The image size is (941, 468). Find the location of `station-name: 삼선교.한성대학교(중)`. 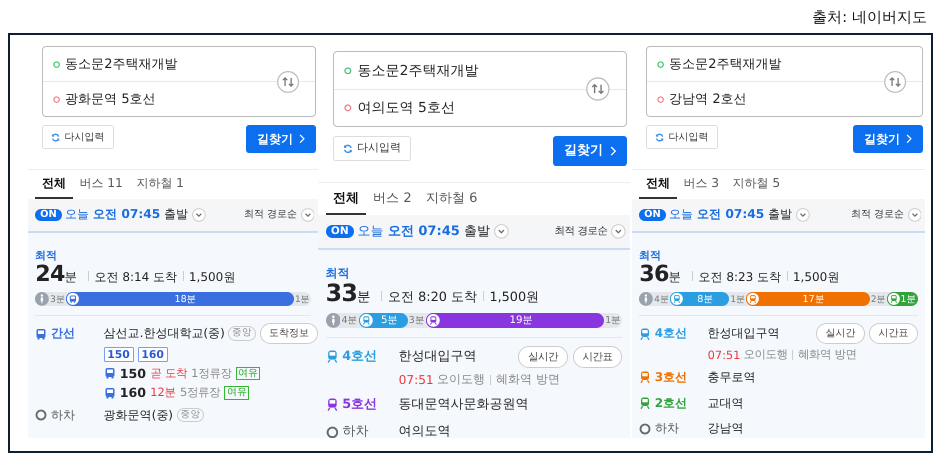

station-name: 삼선교.한성대학교(중) is located at coordinates (164, 333).